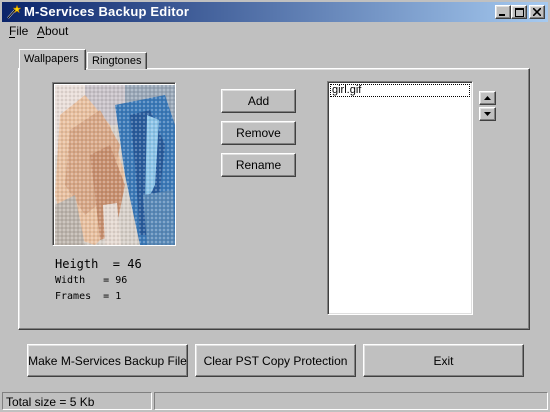  I want to click on close-button, so click(537, 12).